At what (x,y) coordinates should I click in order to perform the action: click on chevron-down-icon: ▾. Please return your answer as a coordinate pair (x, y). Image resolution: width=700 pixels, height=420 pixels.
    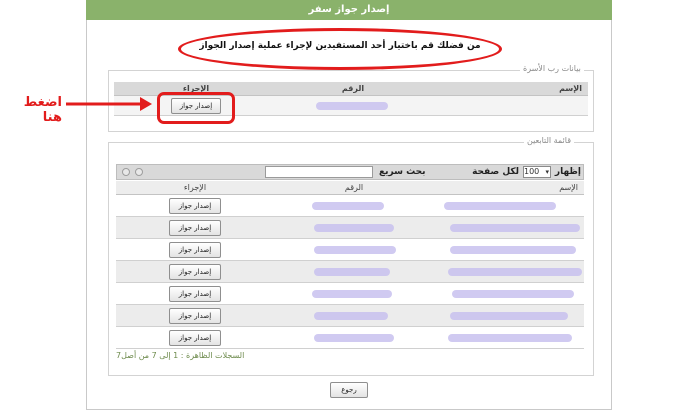
    Looking at the image, I should click on (547, 172).